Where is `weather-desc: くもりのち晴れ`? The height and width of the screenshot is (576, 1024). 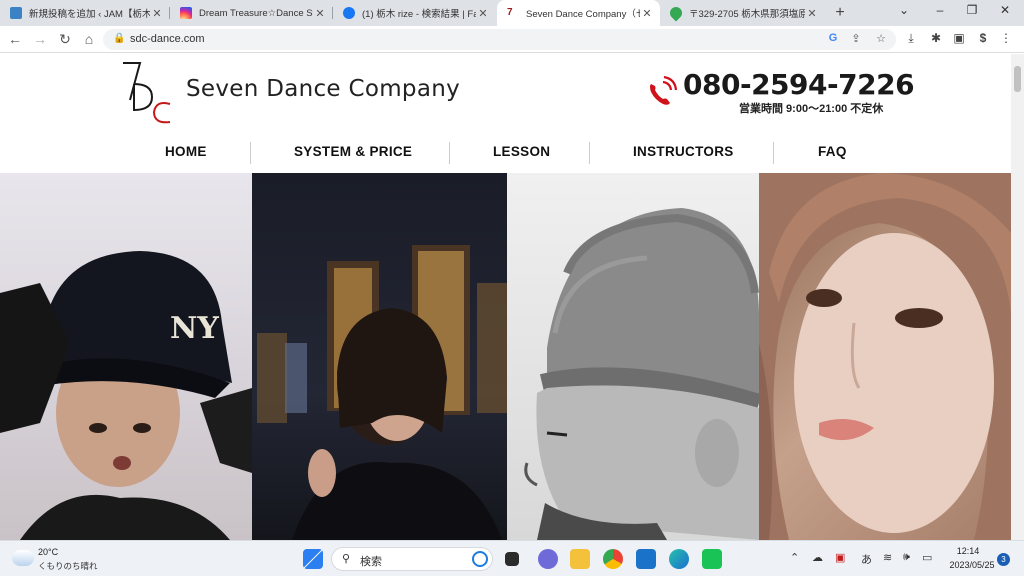
weather-desc: くもりのち晴れ is located at coordinates (68, 566).